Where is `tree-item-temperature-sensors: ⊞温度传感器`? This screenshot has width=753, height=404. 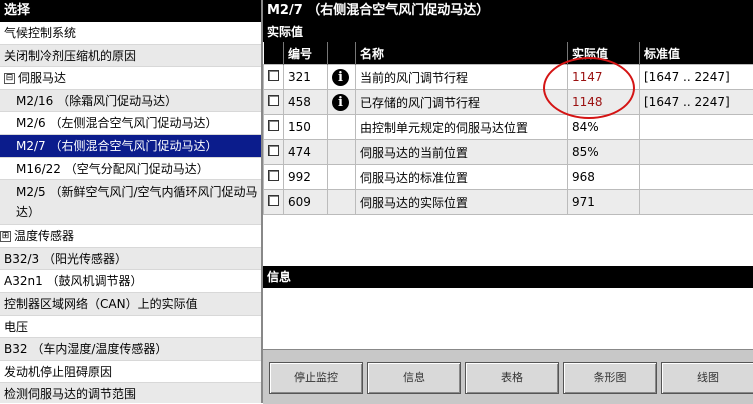
tree-item-temperature-sensors: ⊞温度传感器 is located at coordinates (130, 236).